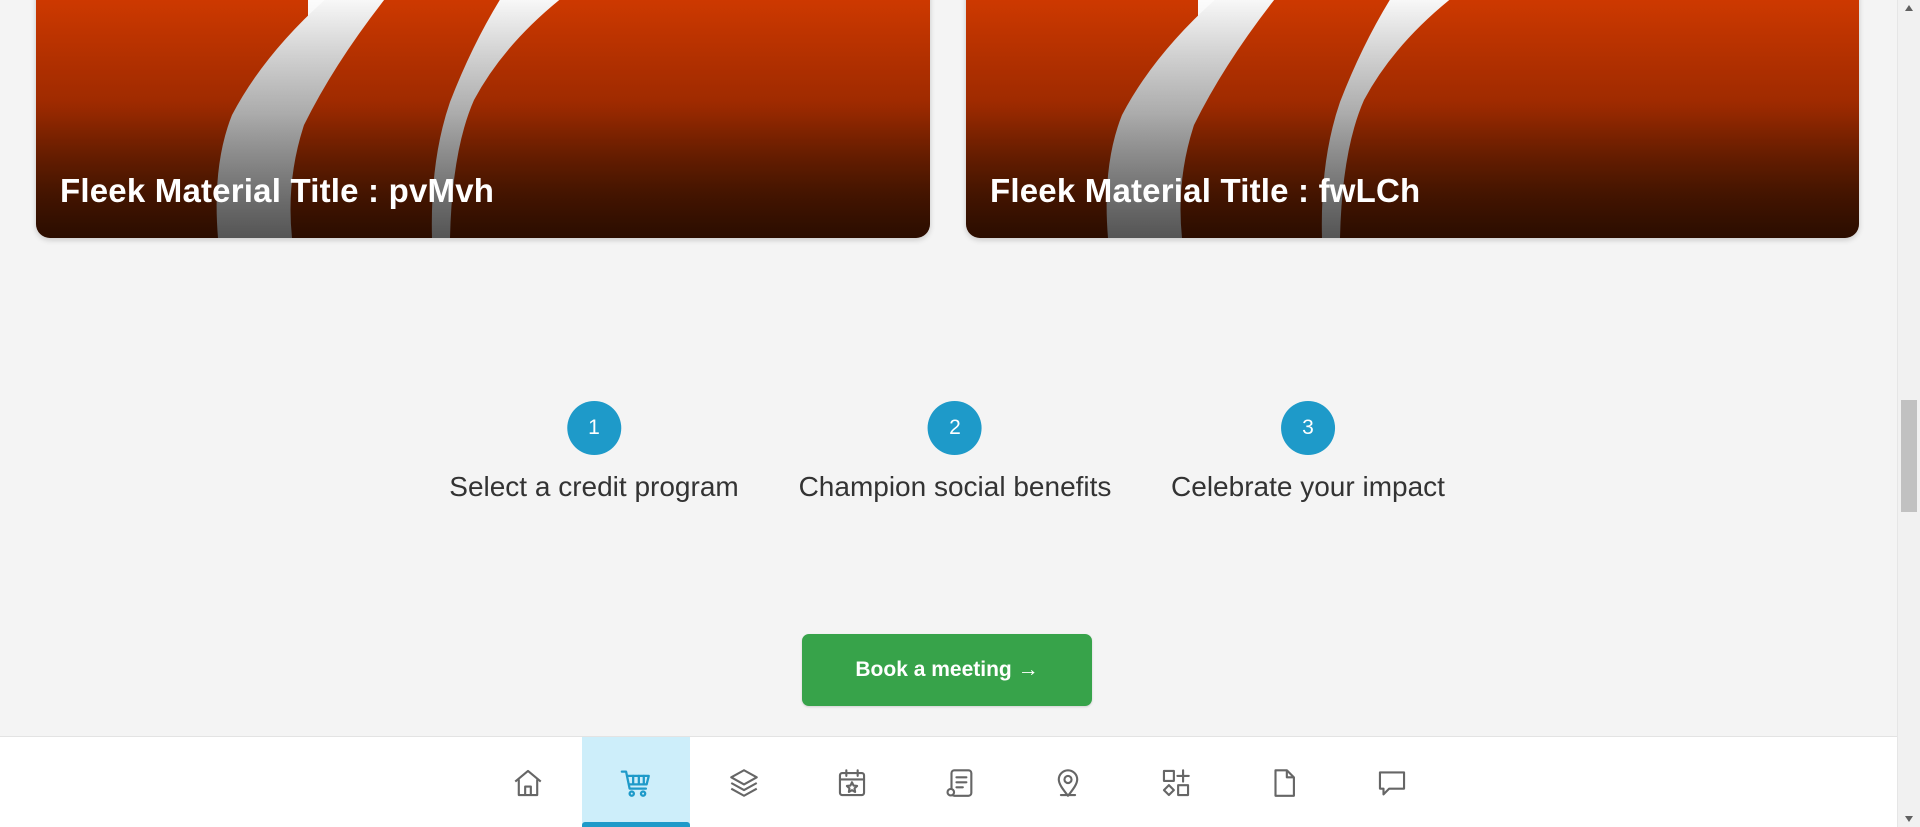 The image size is (1920, 827). What do you see at coordinates (1308, 486) in the screenshot?
I see `step-label: Celebrate your impact` at bounding box center [1308, 486].